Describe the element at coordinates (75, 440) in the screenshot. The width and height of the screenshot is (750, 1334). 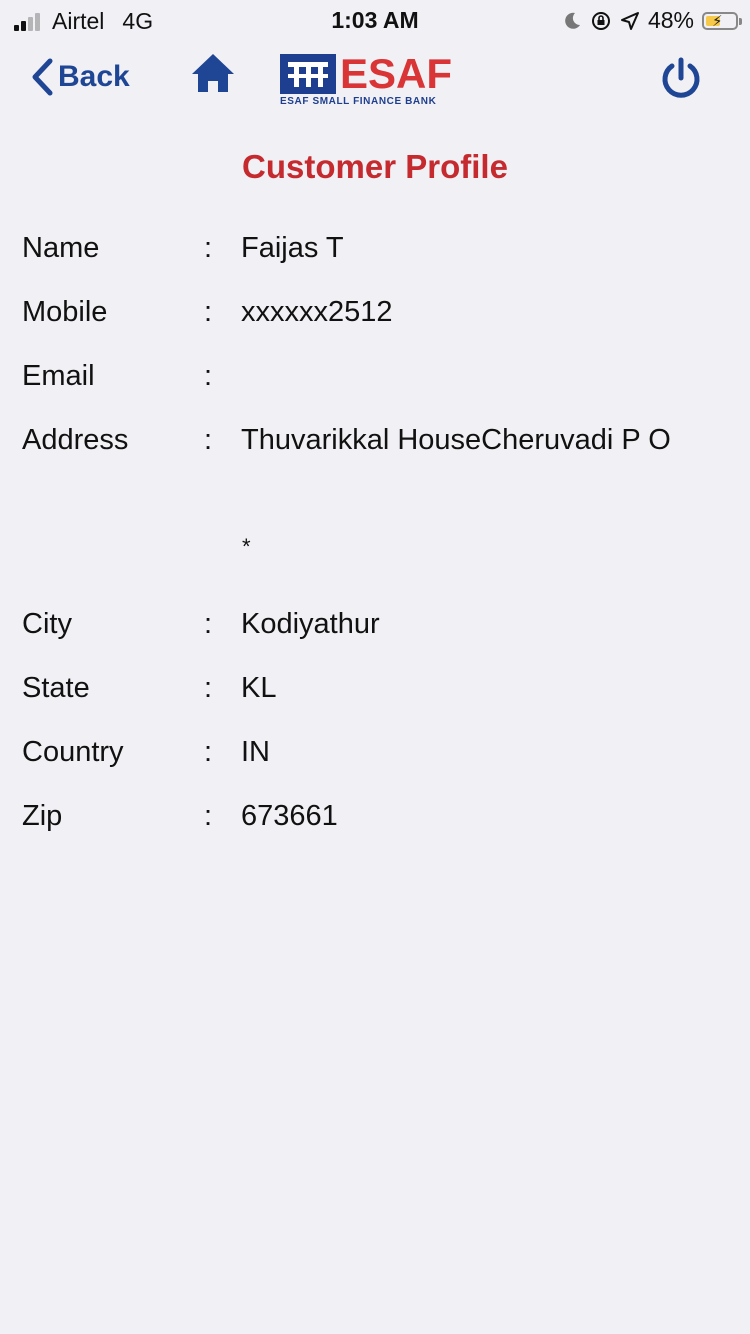
I see `field-label: Address` at that location.